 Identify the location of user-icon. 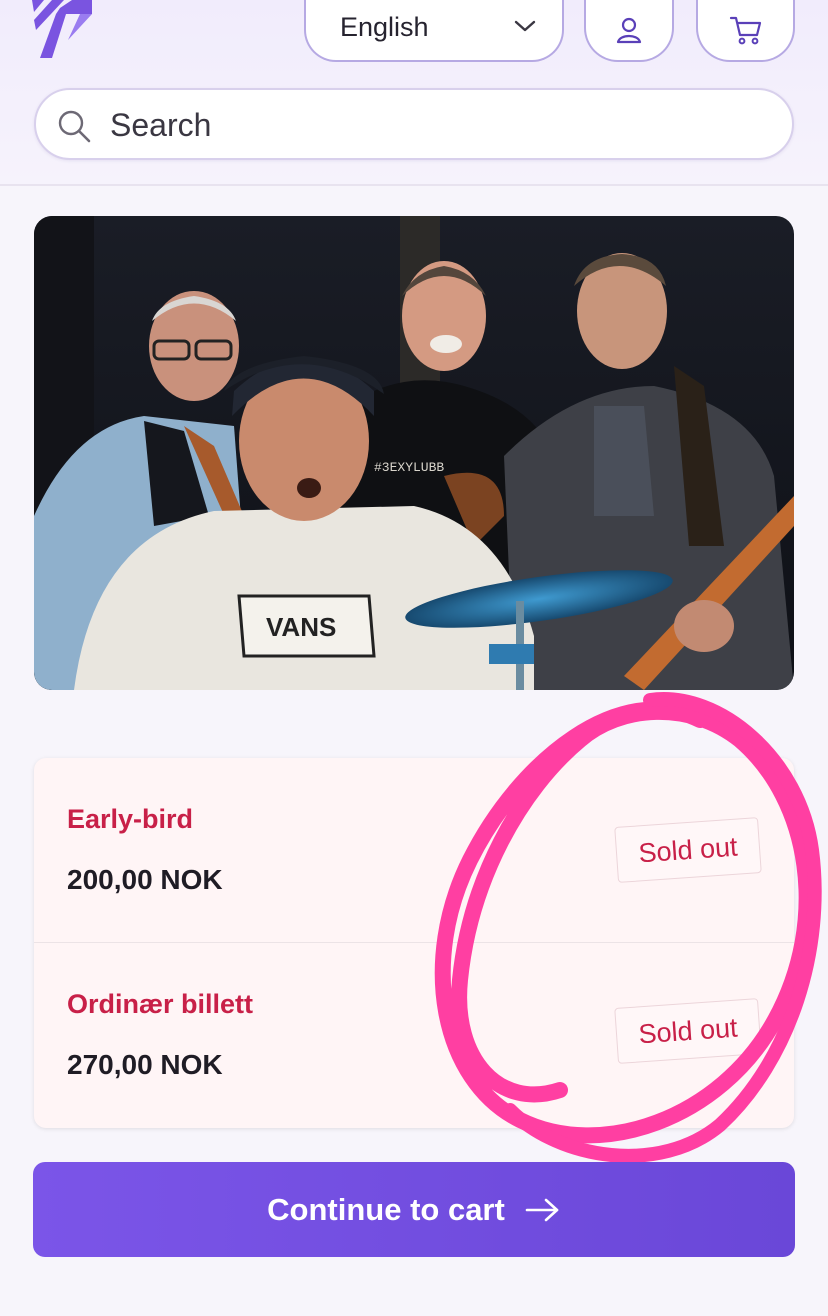
(629, 30).